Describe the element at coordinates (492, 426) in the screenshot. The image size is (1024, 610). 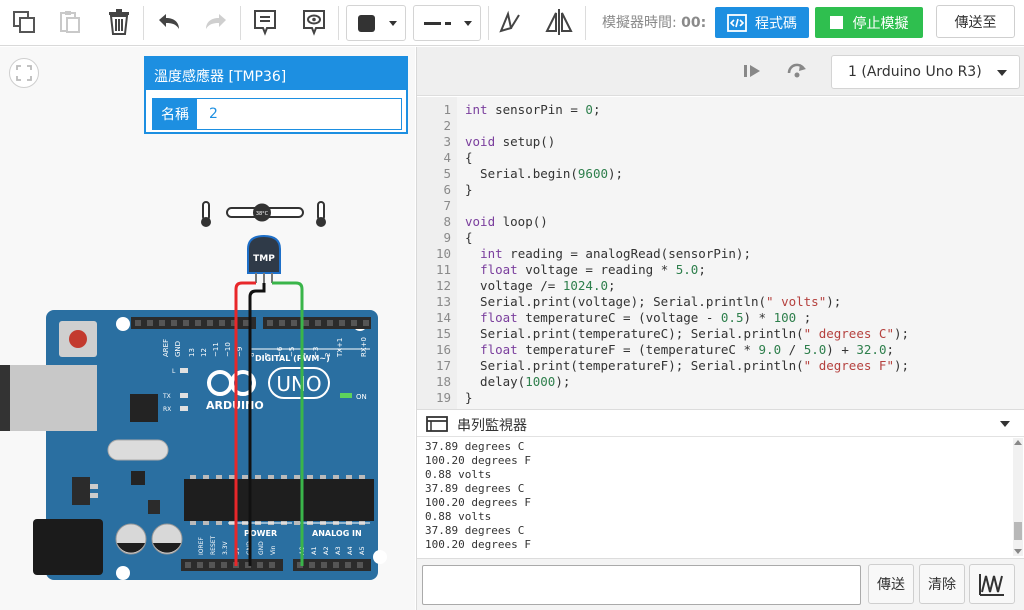
I see `serial-monitor-title: 串列監視器` at that location.